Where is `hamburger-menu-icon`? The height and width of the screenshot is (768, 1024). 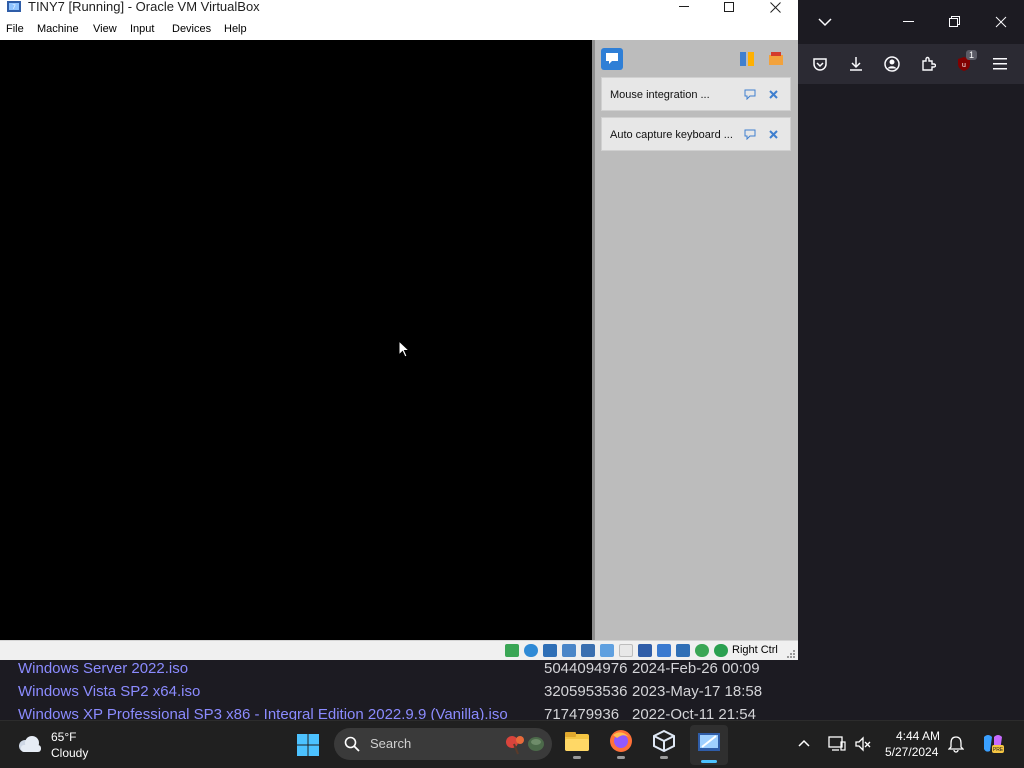
hamburger-menu-icon is located at coordinates (1000, 64).